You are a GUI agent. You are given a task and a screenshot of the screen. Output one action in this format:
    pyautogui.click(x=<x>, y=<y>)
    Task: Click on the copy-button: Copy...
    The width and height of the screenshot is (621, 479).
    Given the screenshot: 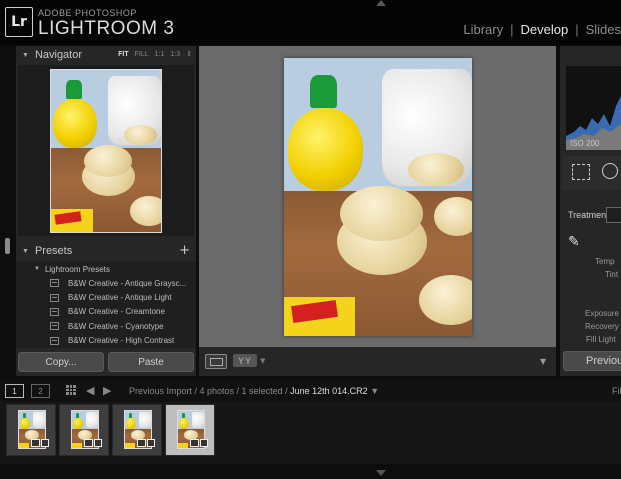 What is the action you would take?
    pyautogui.click(x=61, y=362)
    